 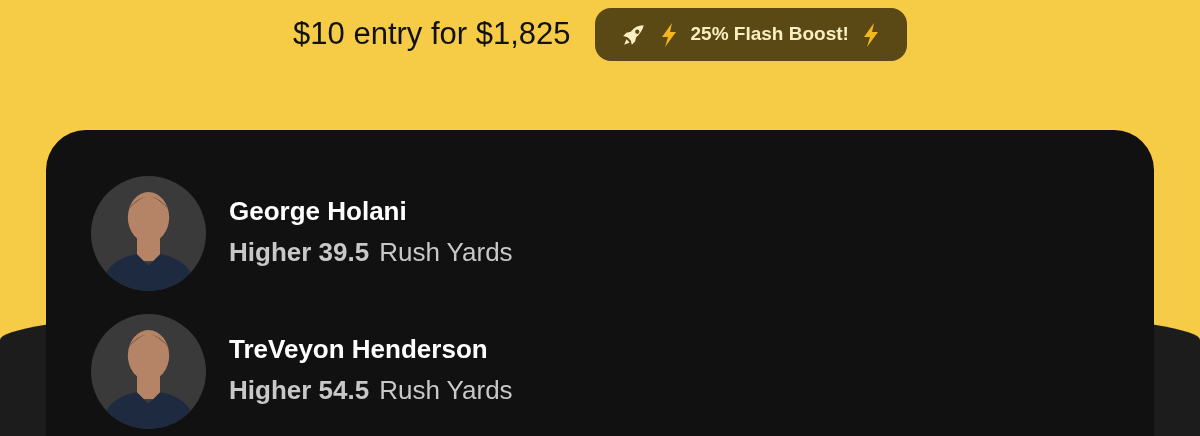 I want to click on boost-label: 25% Flash Boost!, so click(x=769, y=34).